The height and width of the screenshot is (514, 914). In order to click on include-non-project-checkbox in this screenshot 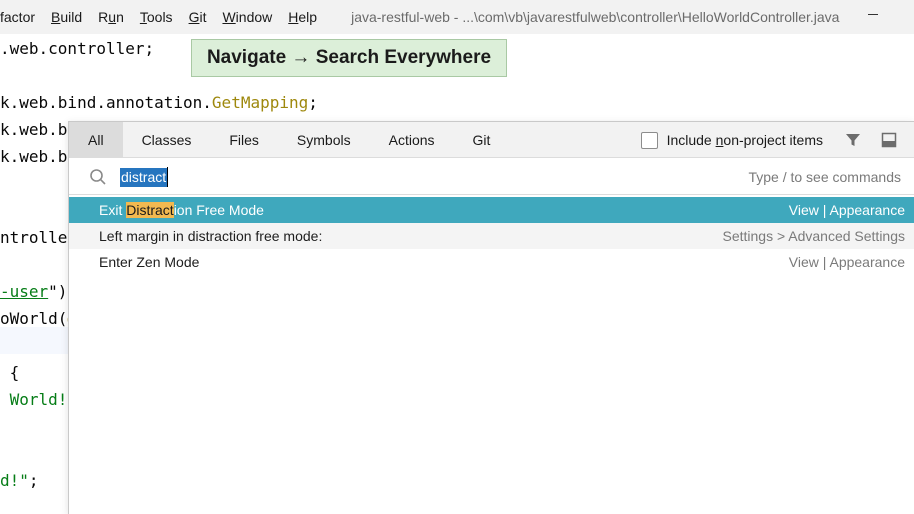, I will do `click(649, 140)`.